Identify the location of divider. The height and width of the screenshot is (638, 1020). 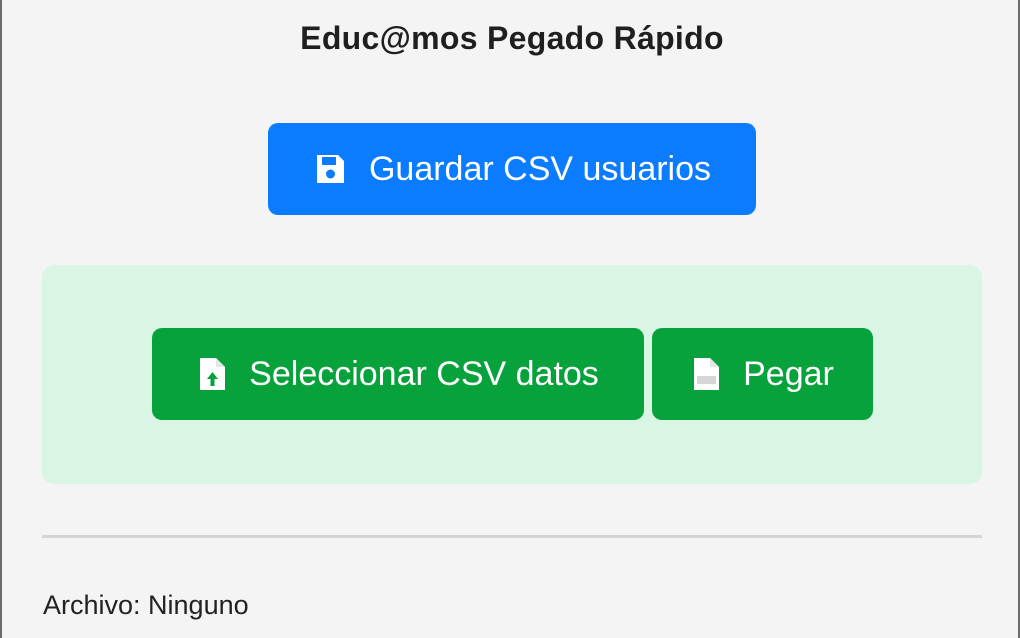
(512, 536).